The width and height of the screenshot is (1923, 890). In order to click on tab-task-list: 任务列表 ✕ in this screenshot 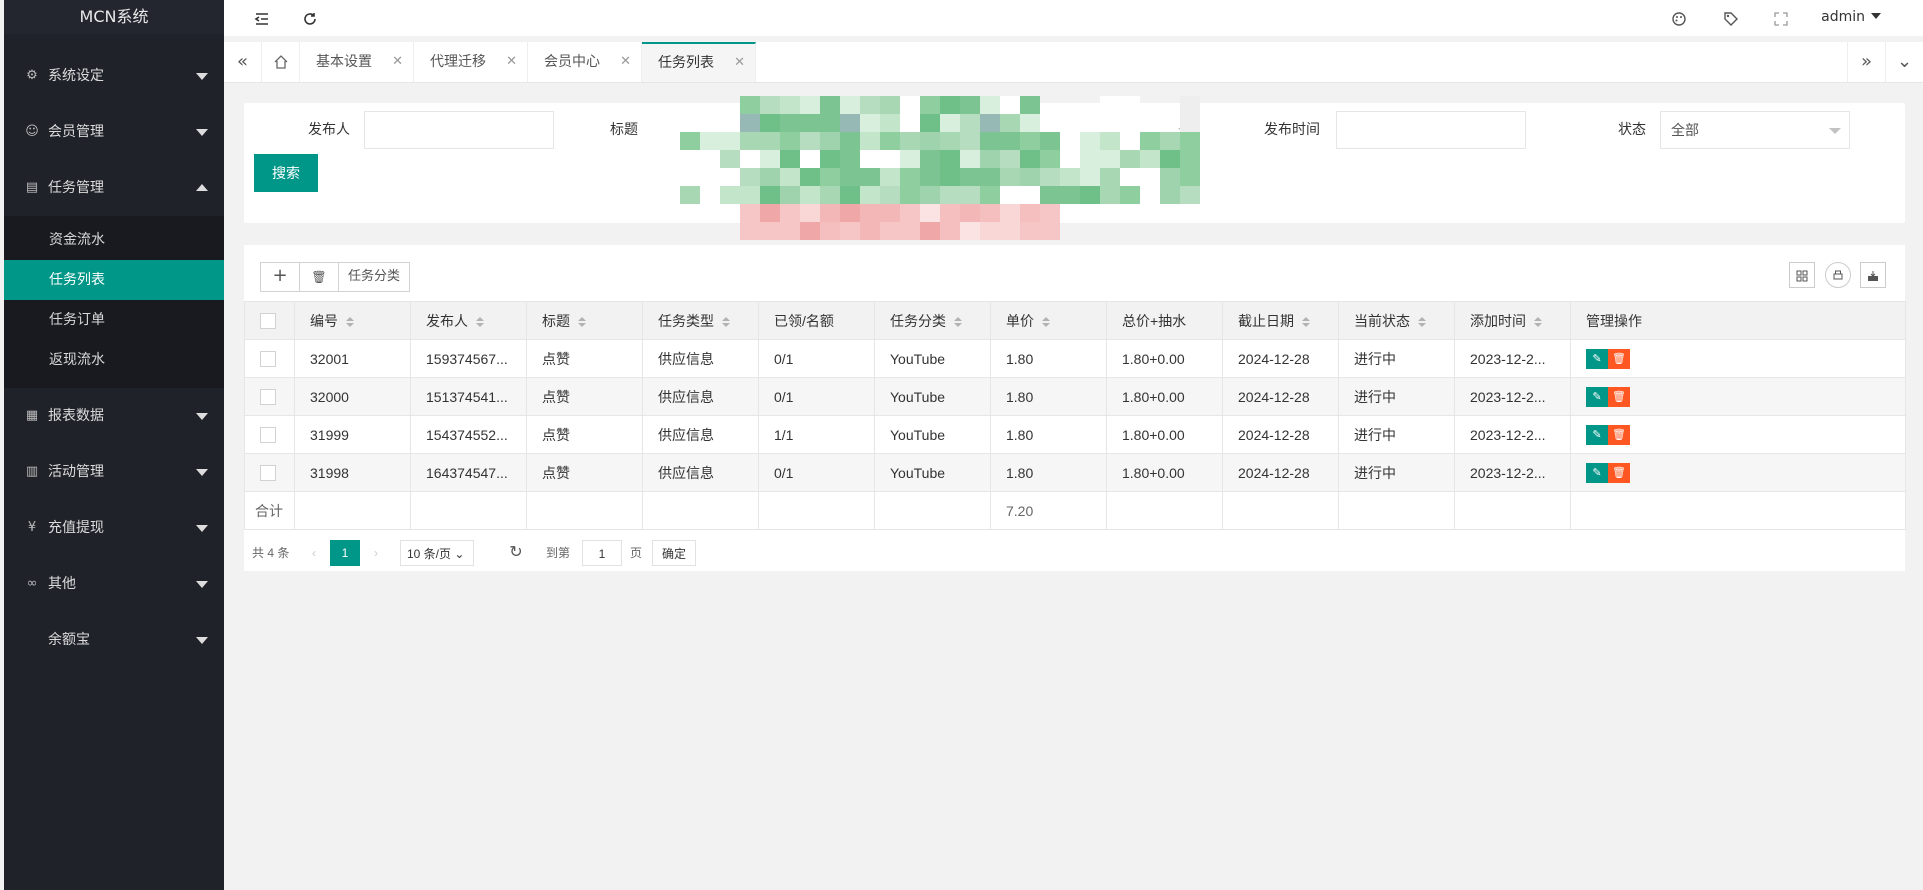, I will do `click(699, 62)`.